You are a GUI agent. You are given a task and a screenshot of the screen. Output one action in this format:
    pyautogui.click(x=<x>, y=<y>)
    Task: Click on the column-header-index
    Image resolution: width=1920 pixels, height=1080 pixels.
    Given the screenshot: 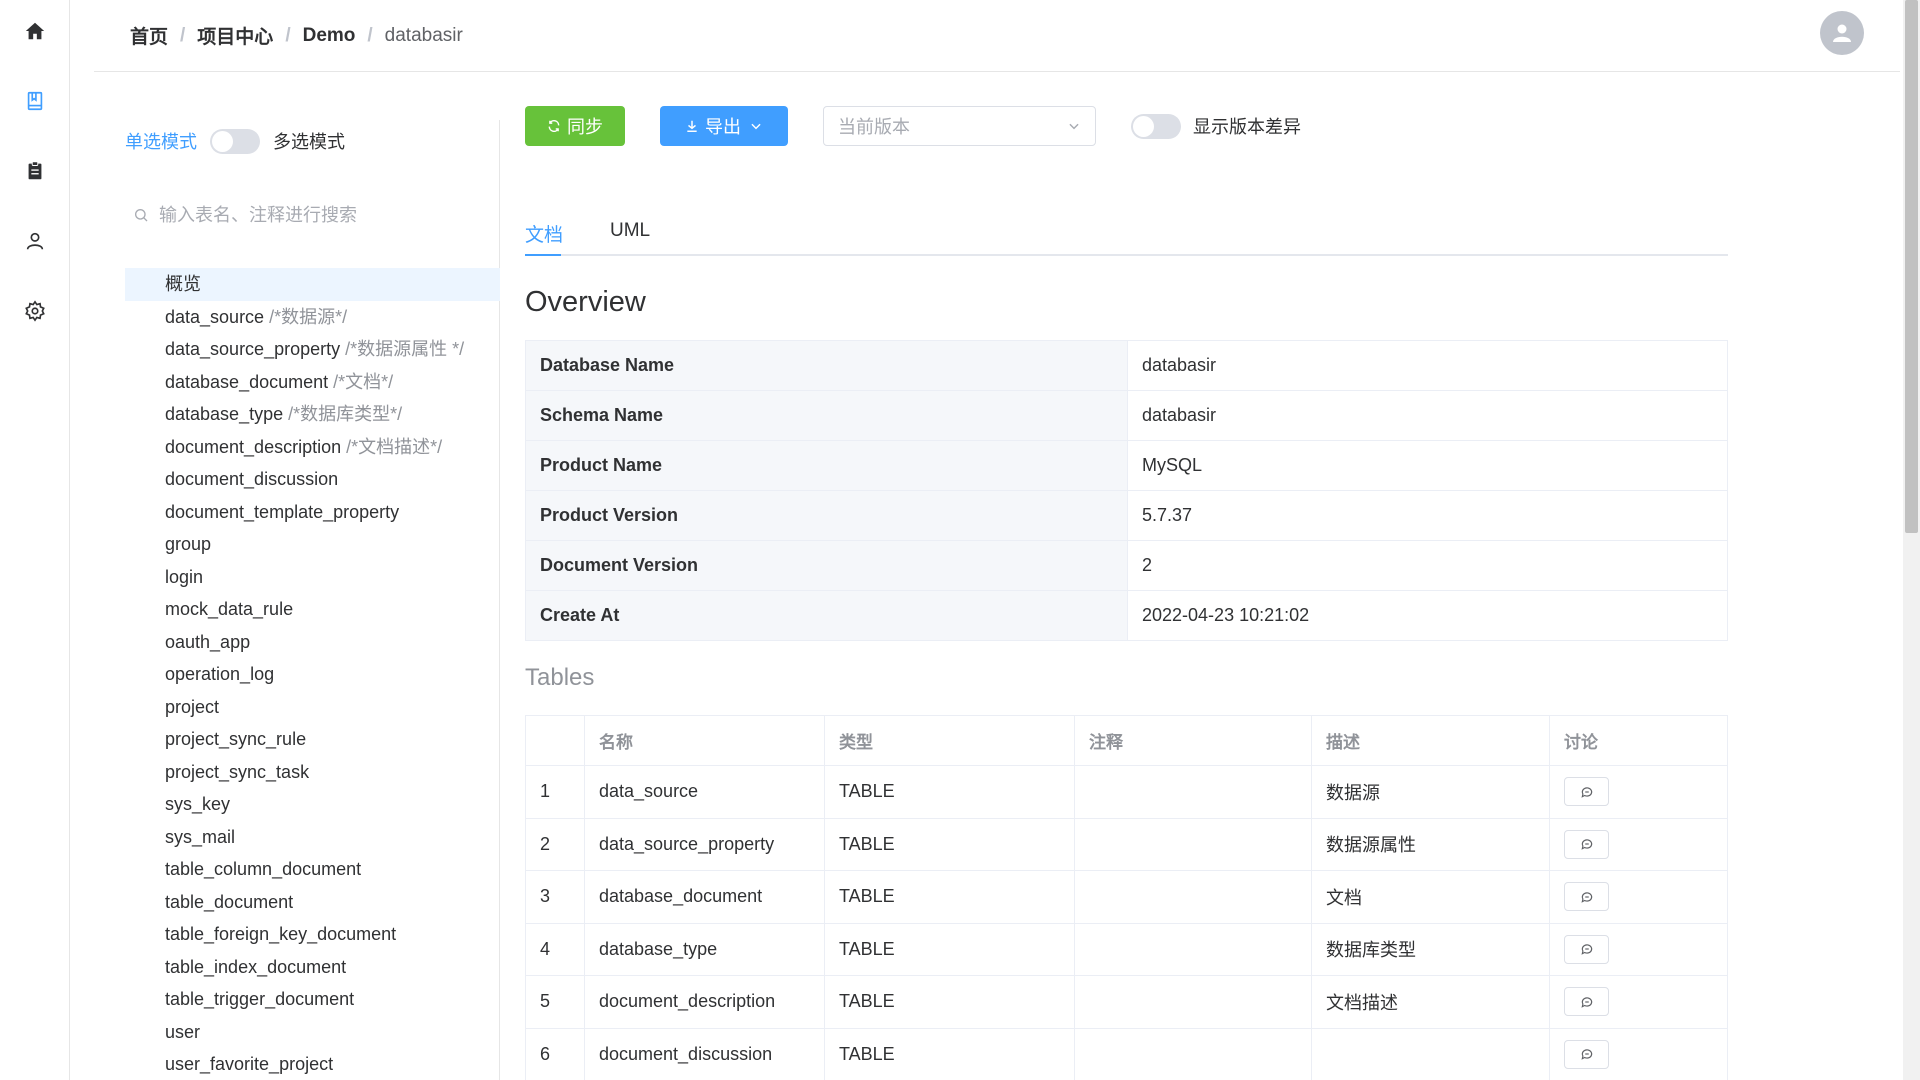 What is the action you would take?
    pyautogui.click(x=555, y=740)
    